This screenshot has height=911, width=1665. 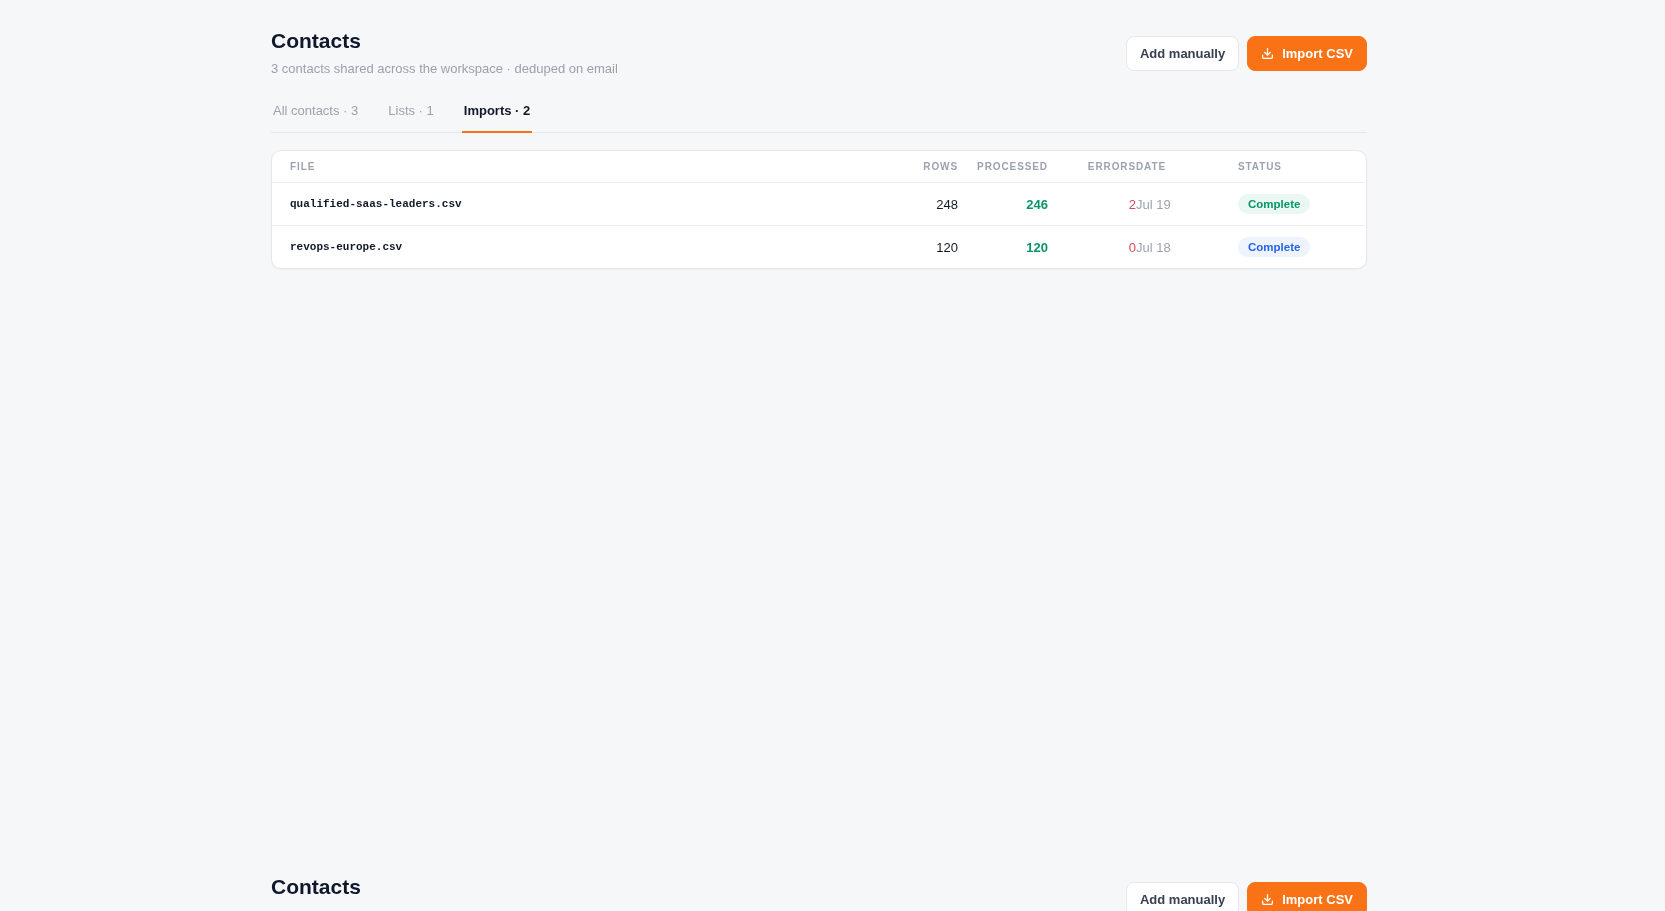 What do you see at coordinates (1111, 166) in the screenshot?
I see `column-header: ERRORS` at bounding box center [1111, 166].